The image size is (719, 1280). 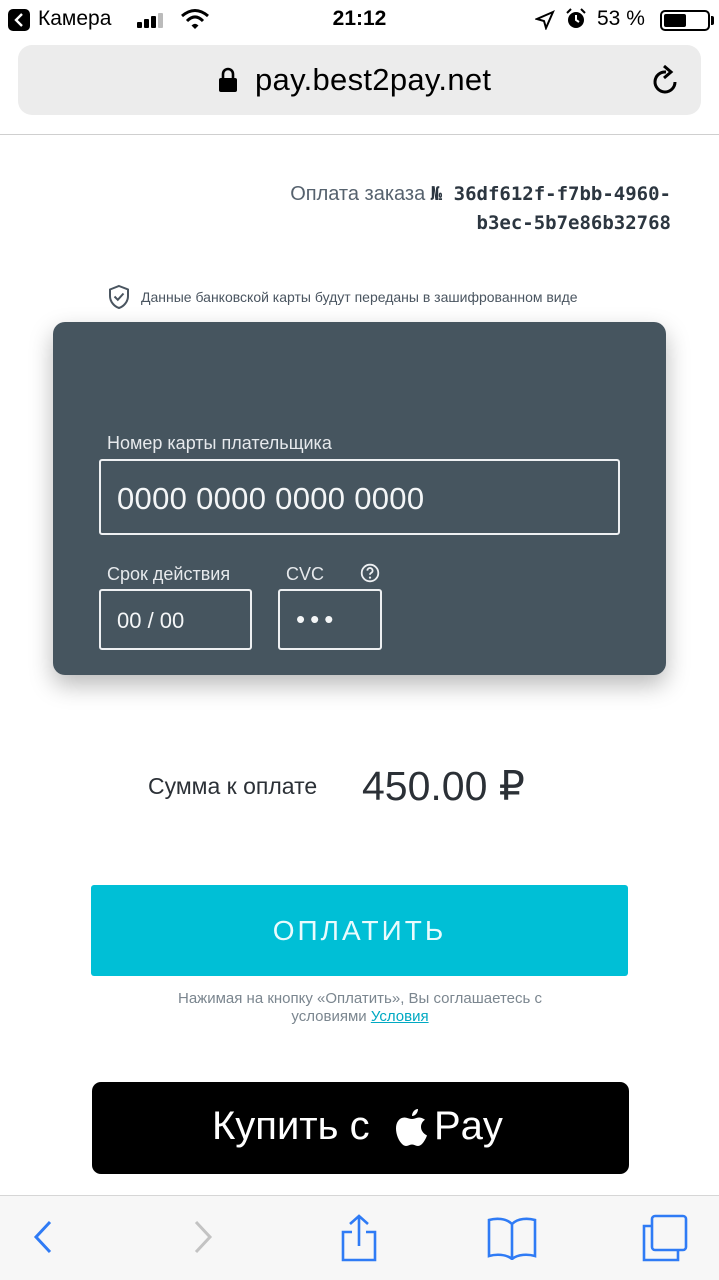 I want to click on battery-icon, so click(x=685, y=20).